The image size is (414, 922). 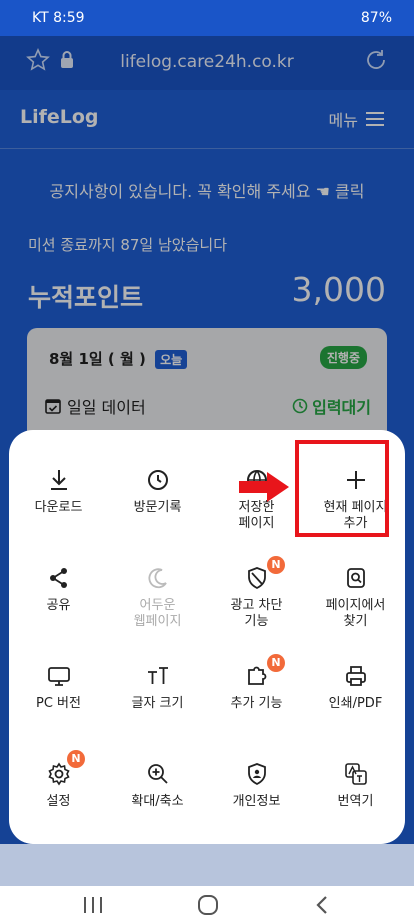 What do you see at coordinates (58, 480) in the screenshot?
I see `download-icon` at bounding box center [58, 480].